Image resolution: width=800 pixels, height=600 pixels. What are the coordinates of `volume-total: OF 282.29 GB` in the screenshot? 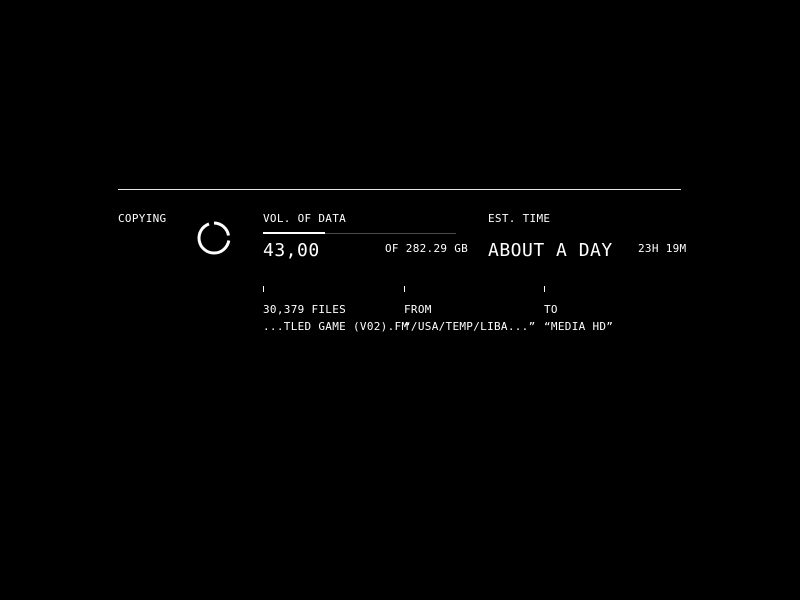 It's located at (427, 248).